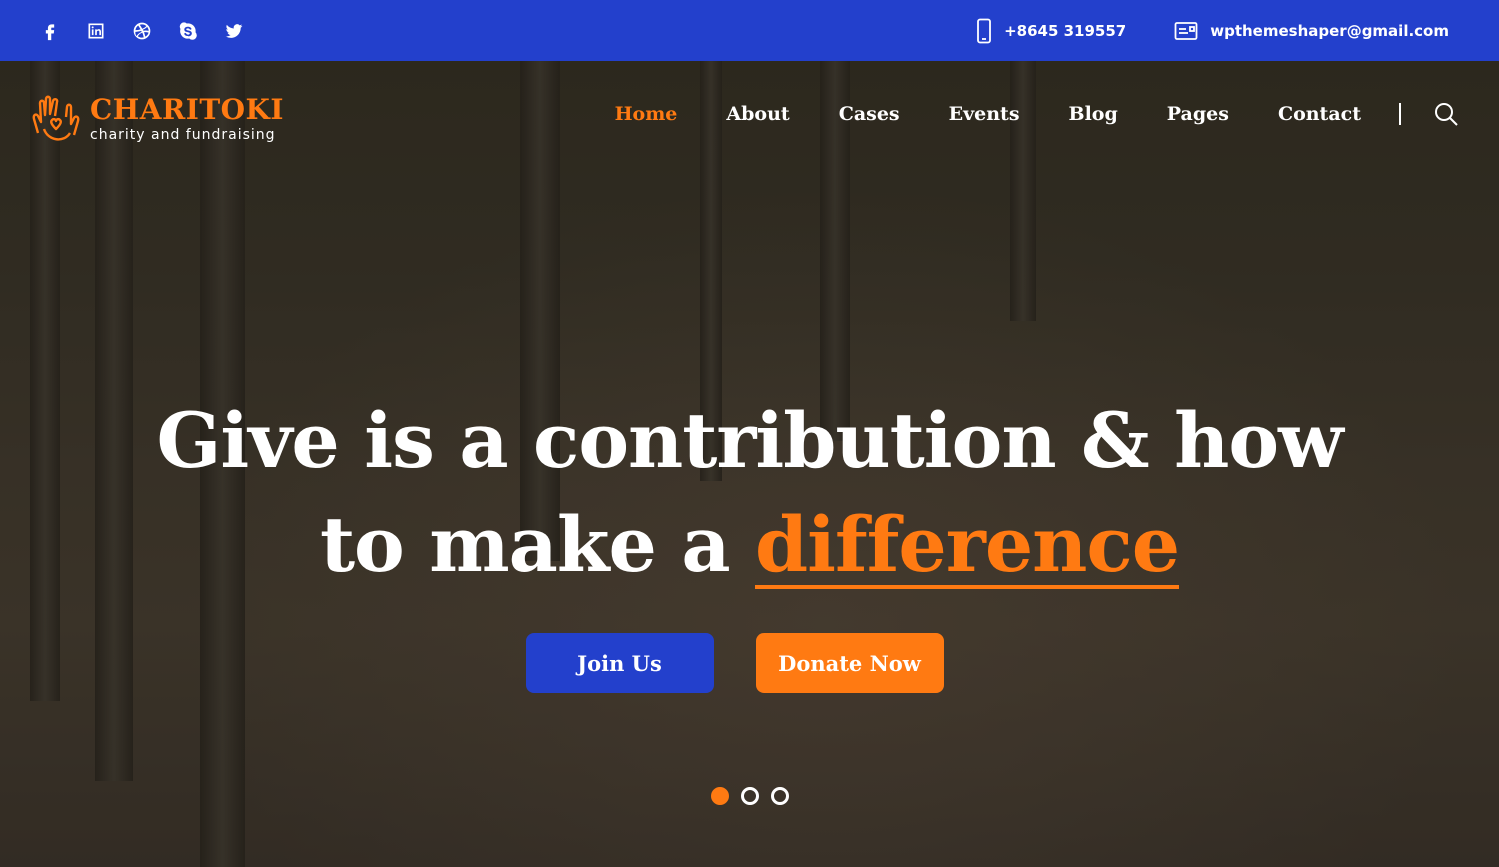 The width and height of the screenshot is (1499, 867). Describe the element at coordinates (646, 114) in the screenshot. I see `nav-item-home: Home` at that location.